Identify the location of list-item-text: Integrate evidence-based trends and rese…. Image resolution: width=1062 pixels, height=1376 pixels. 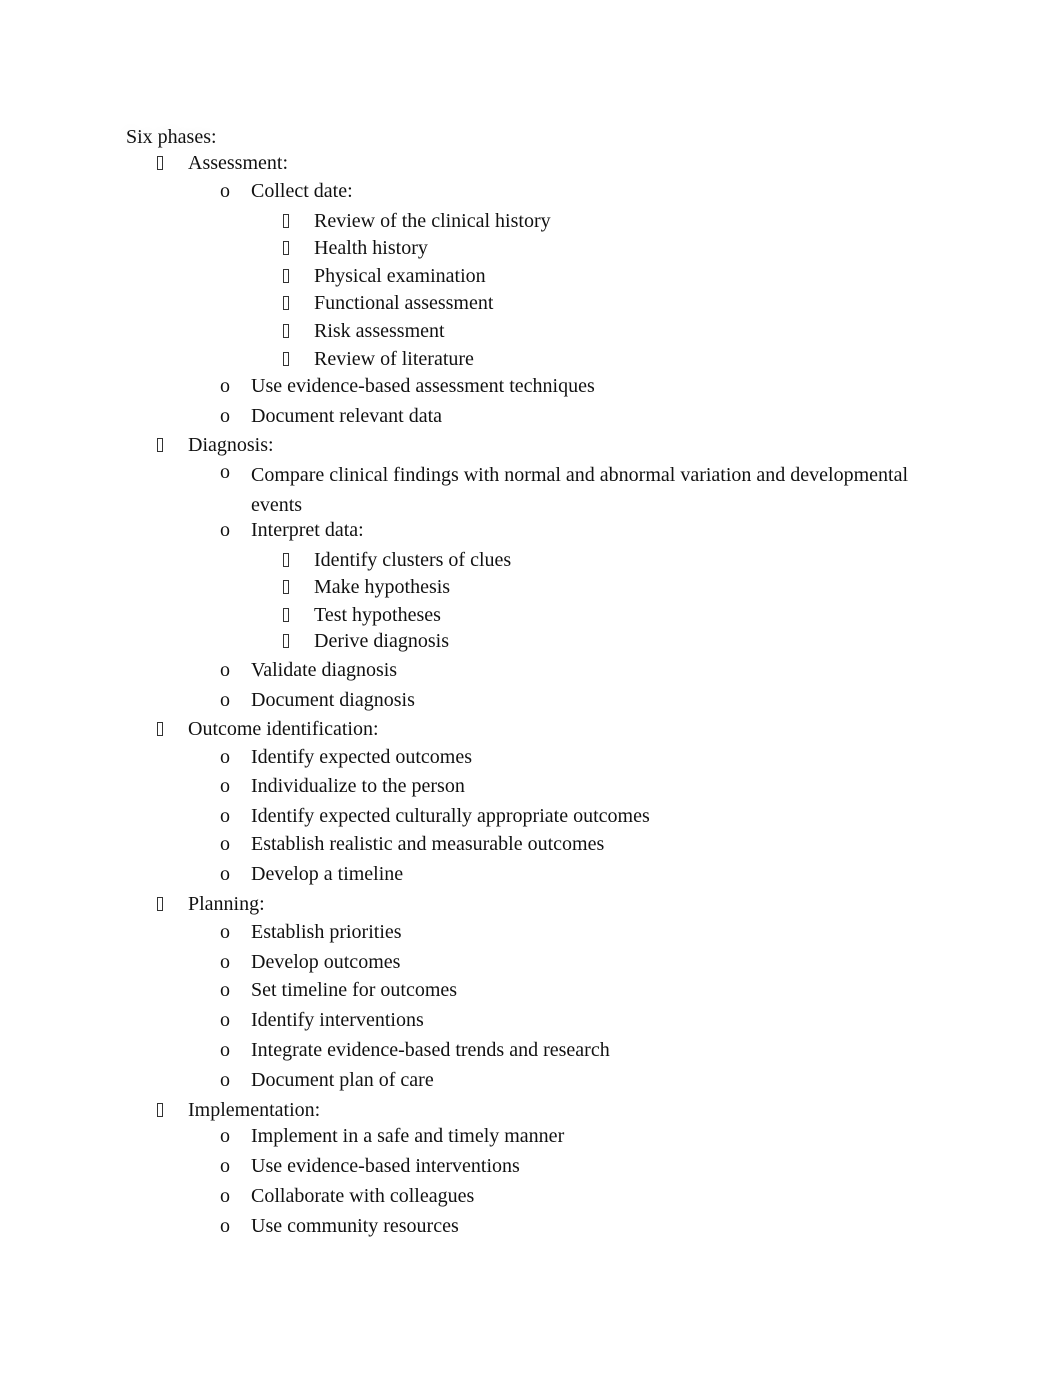
(430, 1050).